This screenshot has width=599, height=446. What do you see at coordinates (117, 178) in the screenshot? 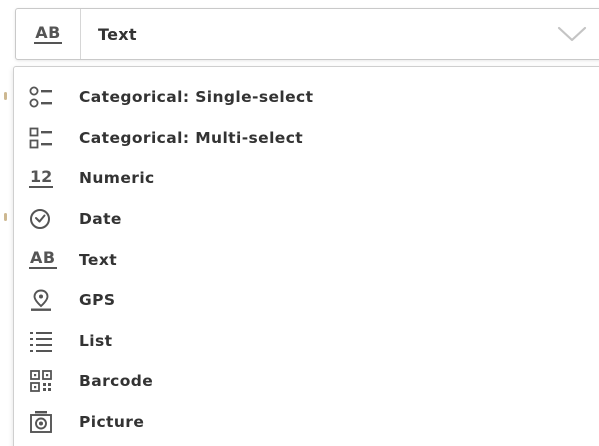
I see `menu-item-label: Numeric` at bounding box center [117, 178].